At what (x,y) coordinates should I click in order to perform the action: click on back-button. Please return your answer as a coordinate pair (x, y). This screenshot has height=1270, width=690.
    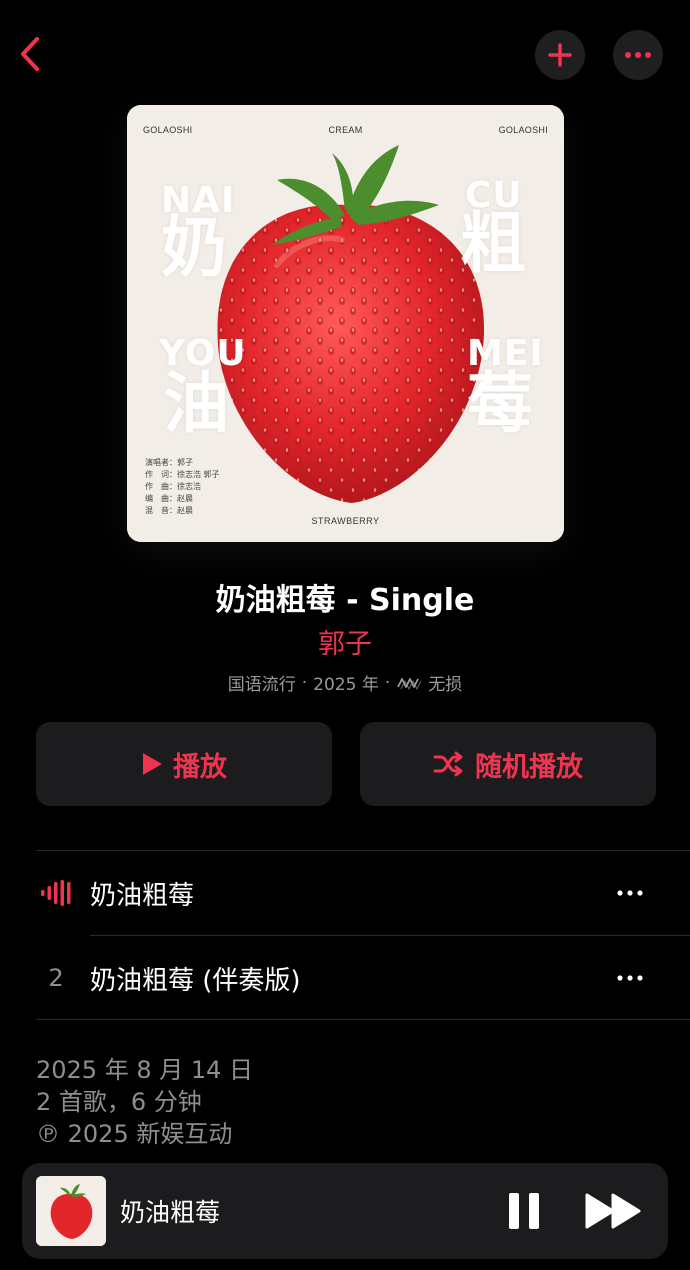
    Looking at the image, I should click on (30, 54).